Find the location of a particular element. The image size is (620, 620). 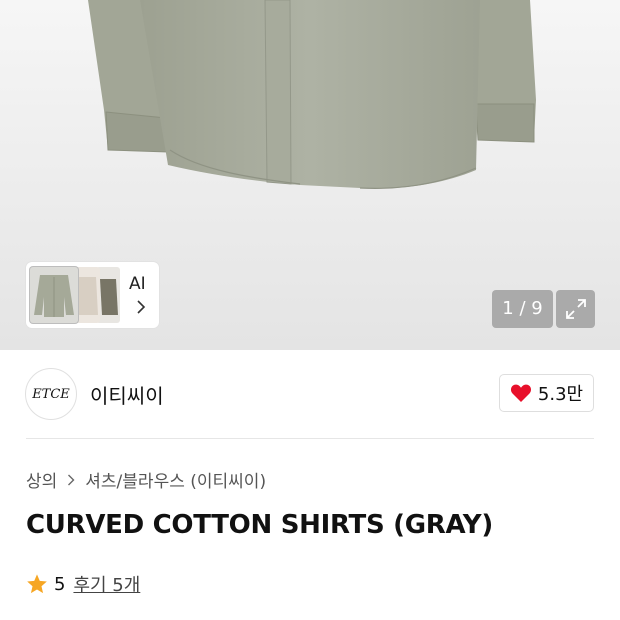

review-count-link: 후기 5개 is located at coordinates (106, 584).